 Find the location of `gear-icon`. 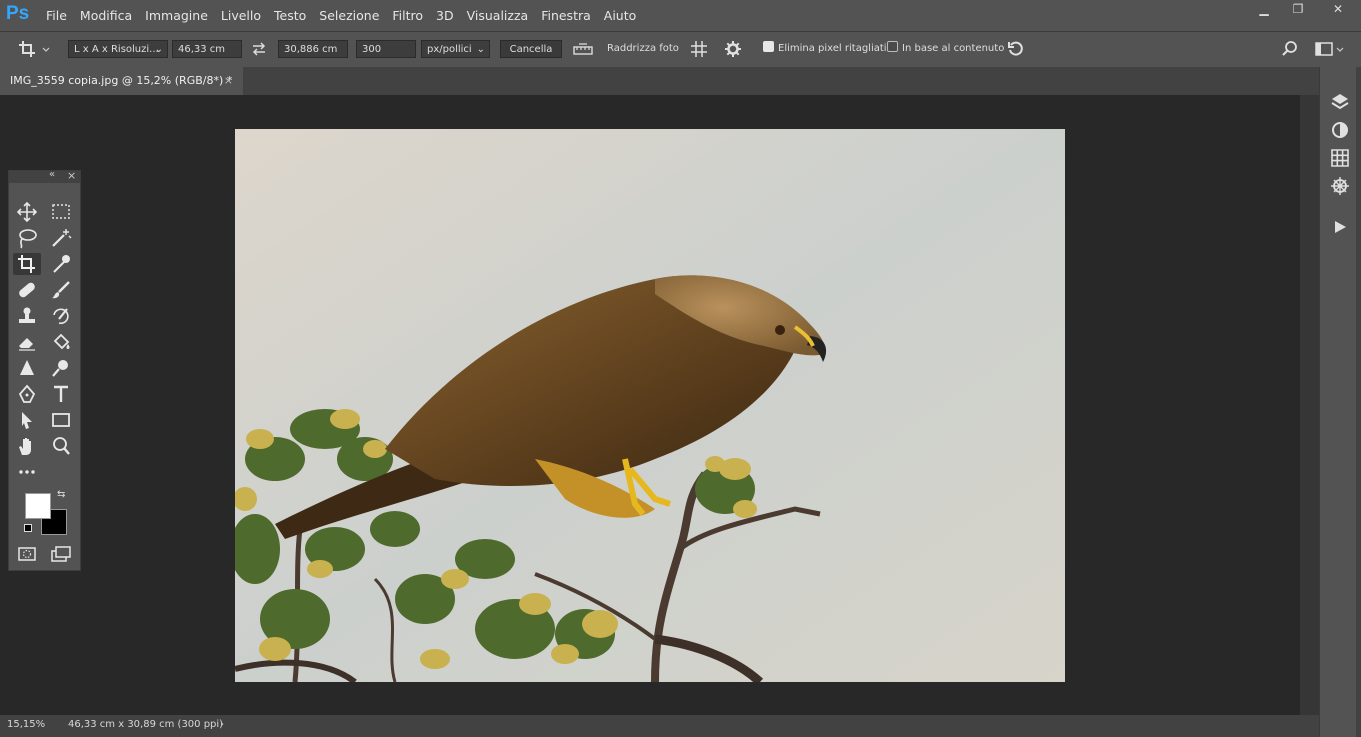

gear-icon is located at coordinates (733, 49).